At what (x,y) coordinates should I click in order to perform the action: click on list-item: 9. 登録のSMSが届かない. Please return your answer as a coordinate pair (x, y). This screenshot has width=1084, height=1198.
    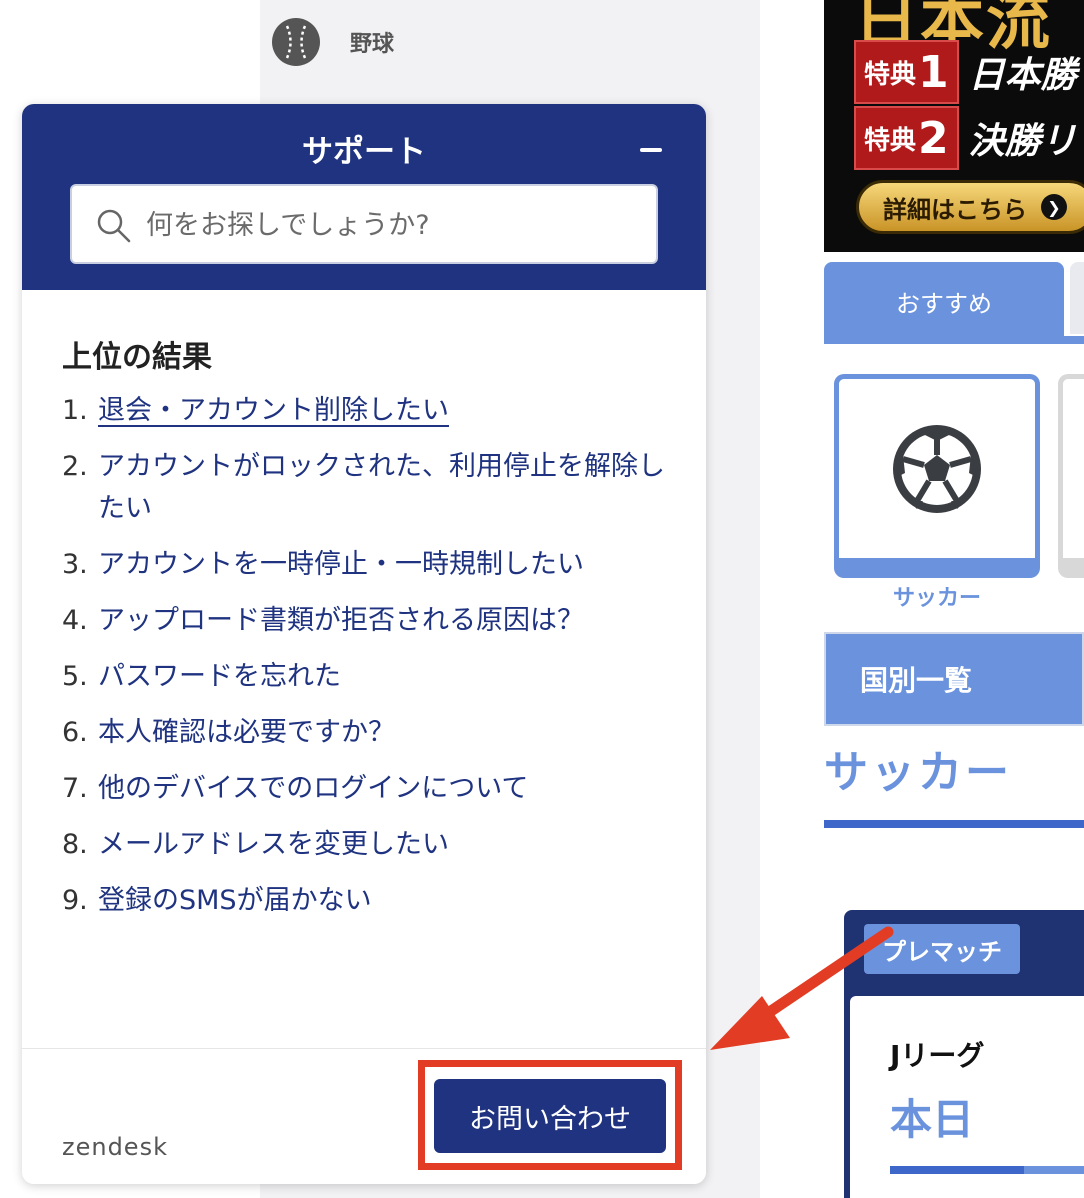
    Looking at the image, I should click on (367, 901).